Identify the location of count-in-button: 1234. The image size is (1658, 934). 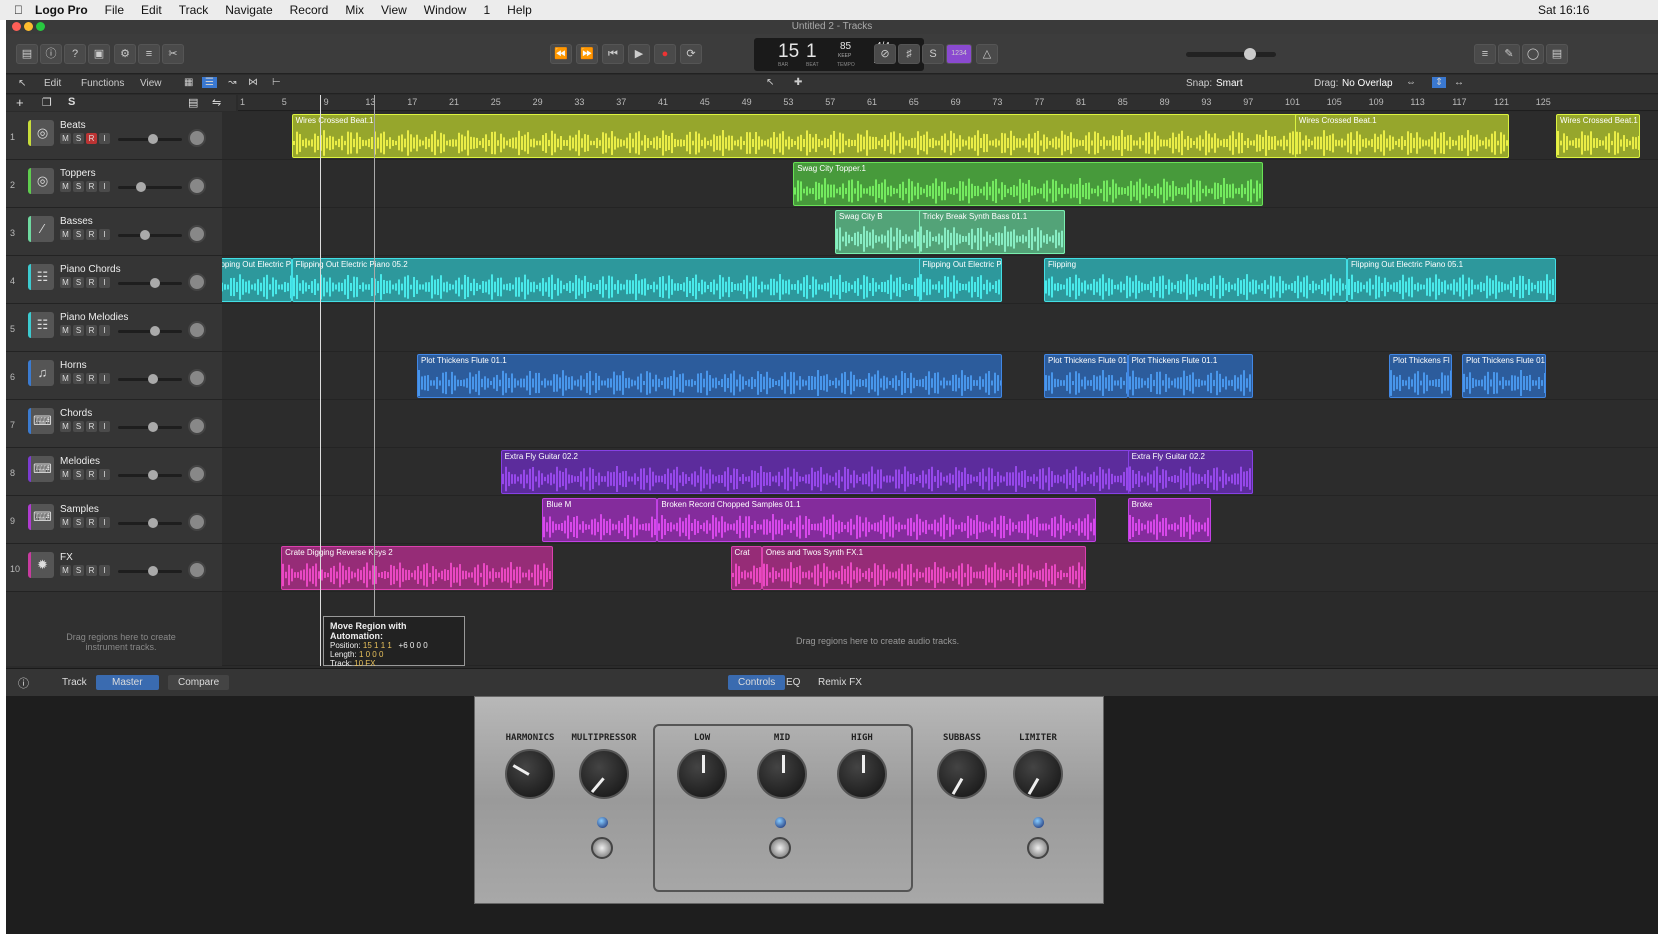
(959, 54).